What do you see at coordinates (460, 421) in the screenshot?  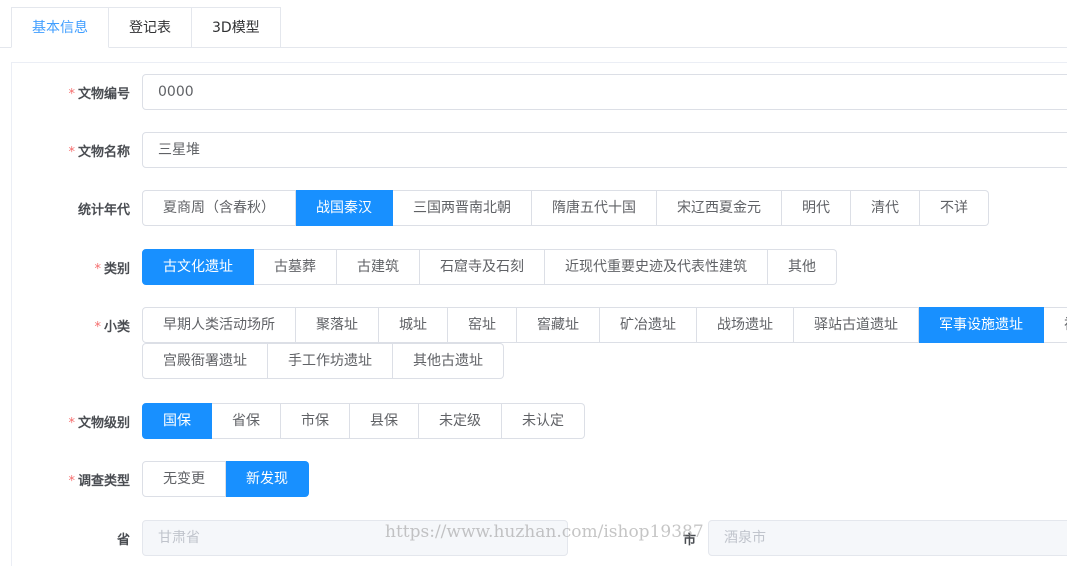 I see `level-option: 未定级` at bounding box center [460, 421].